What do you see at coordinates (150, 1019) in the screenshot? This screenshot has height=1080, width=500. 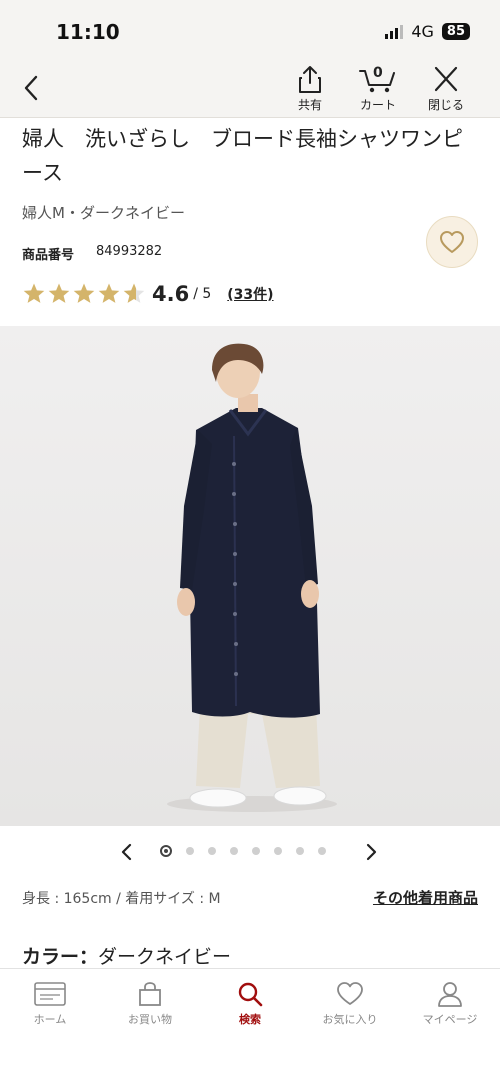 I see `tab-shopping-label: お買い物` at bounding box center [150, 1019].